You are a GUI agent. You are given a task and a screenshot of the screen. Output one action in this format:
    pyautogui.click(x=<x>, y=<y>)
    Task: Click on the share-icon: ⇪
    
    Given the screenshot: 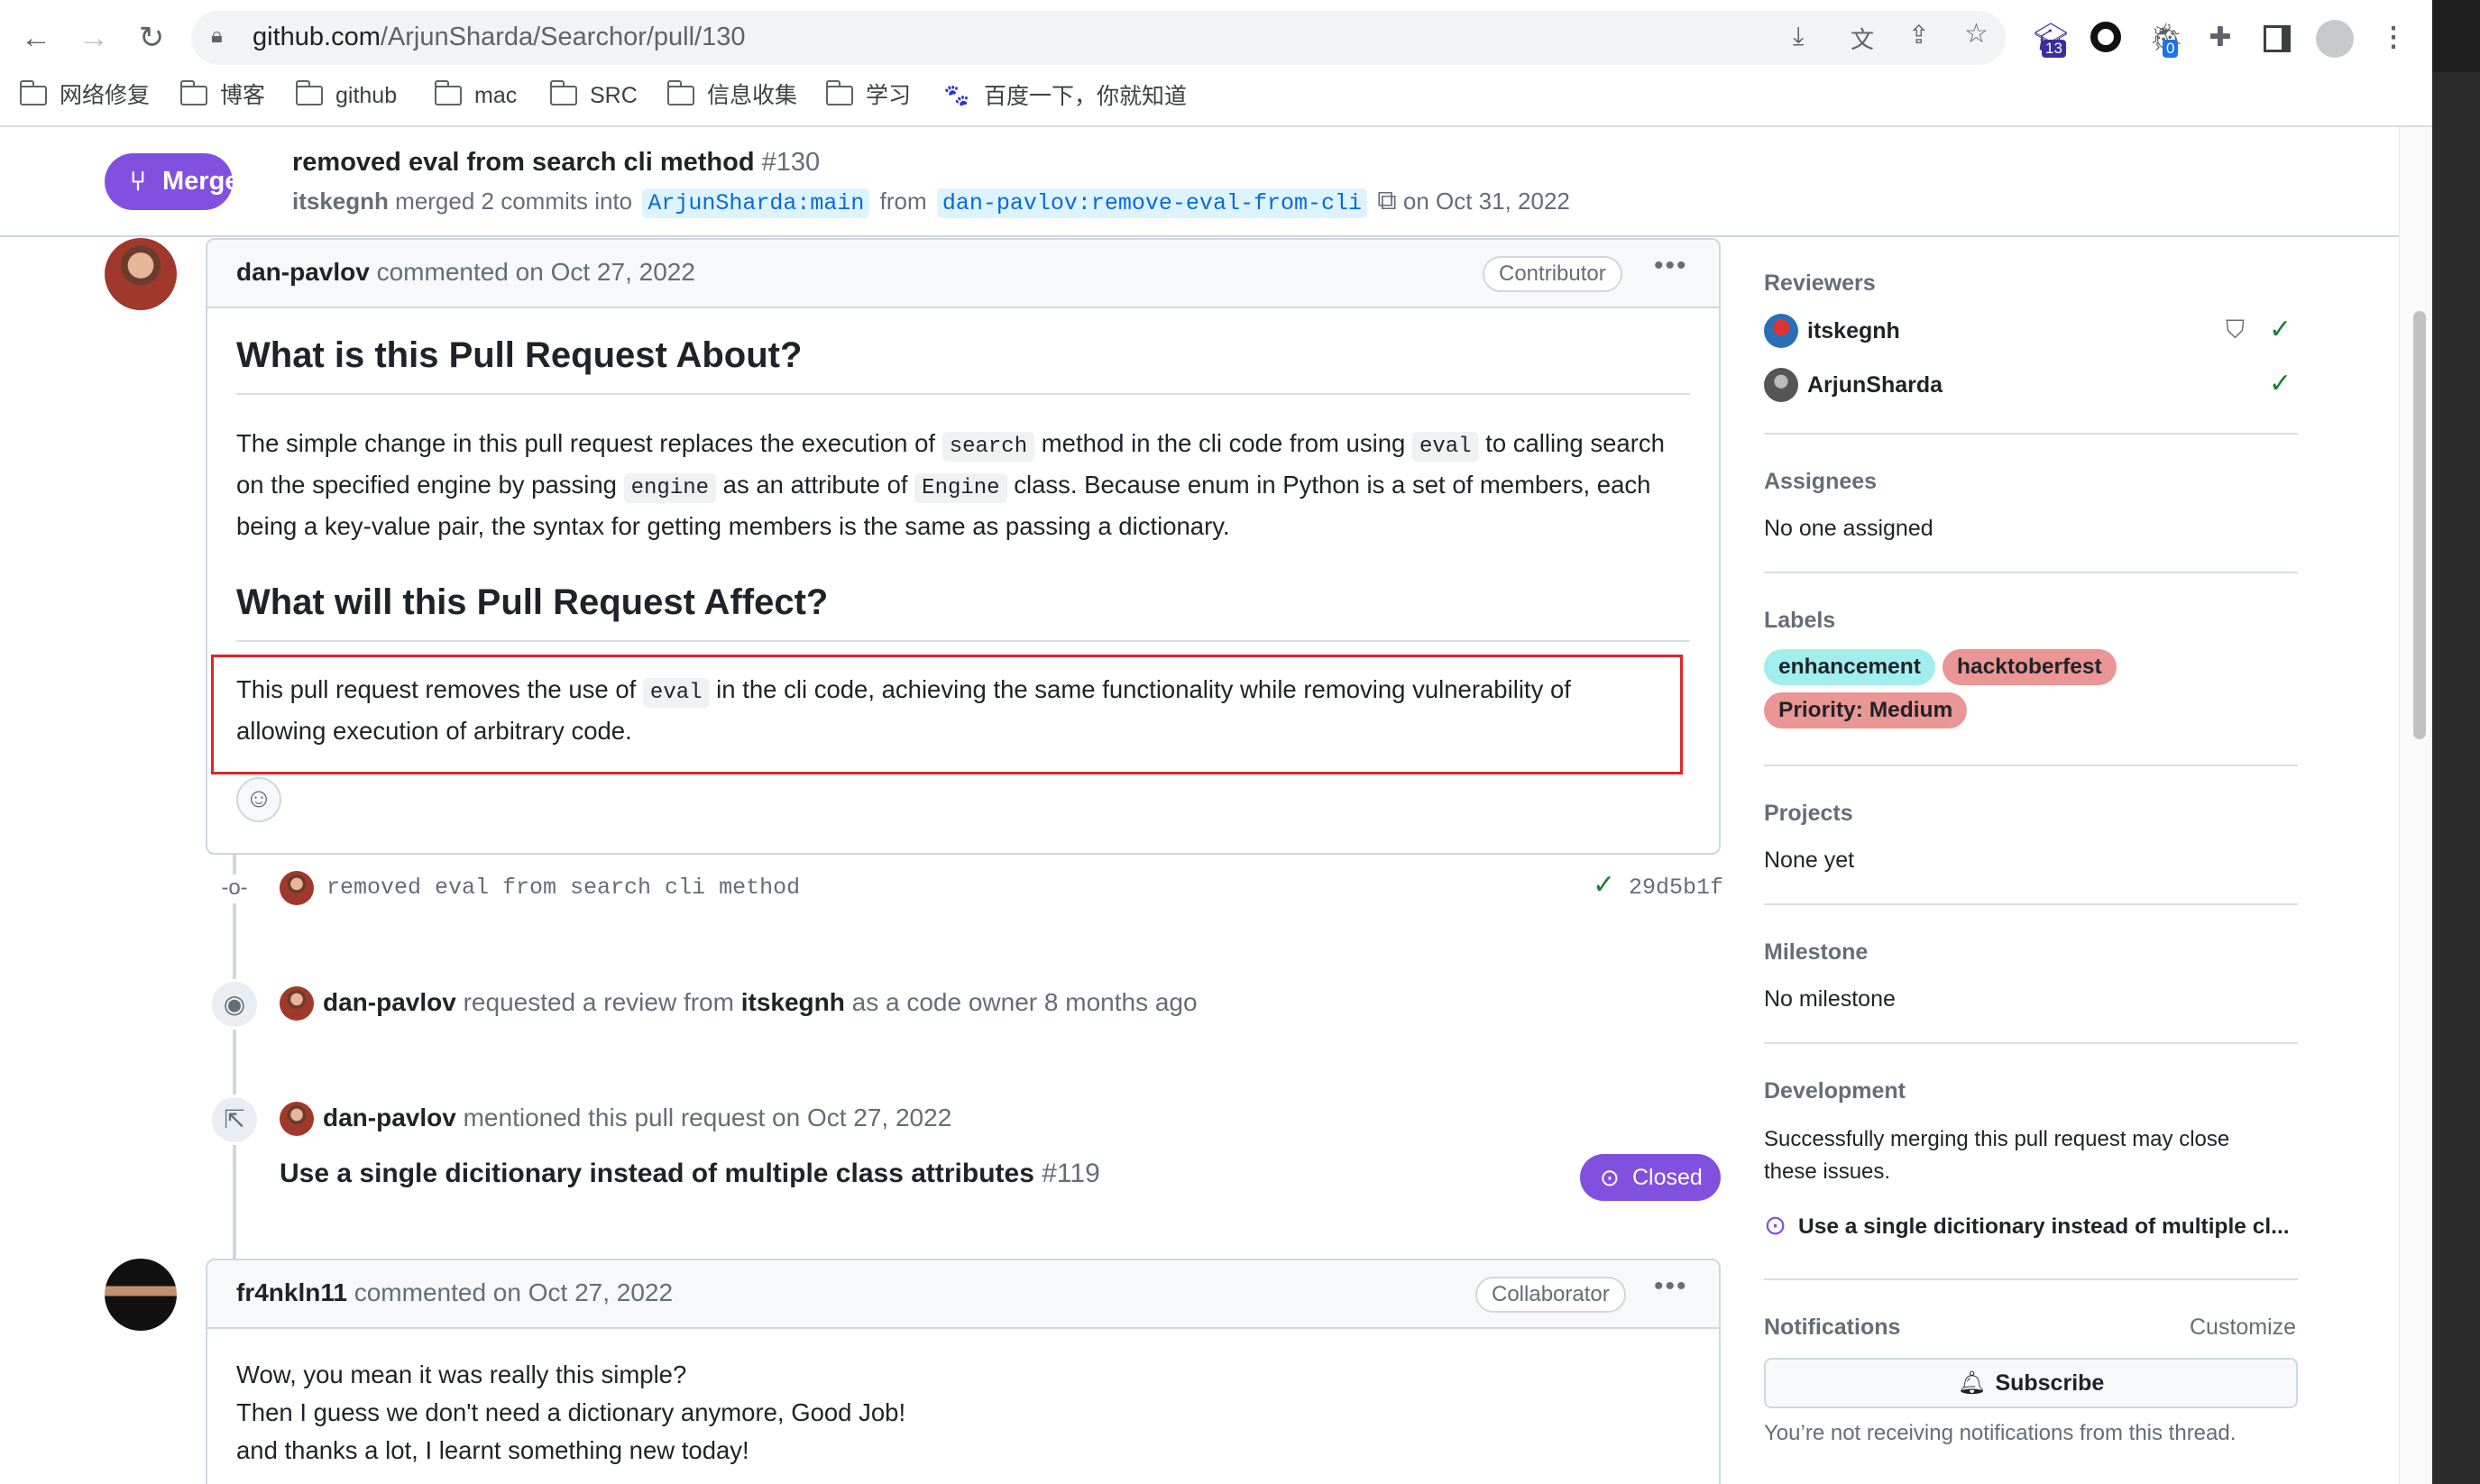 What is the action you would take?
    pyautogui.click(x=1919, y=35)
    